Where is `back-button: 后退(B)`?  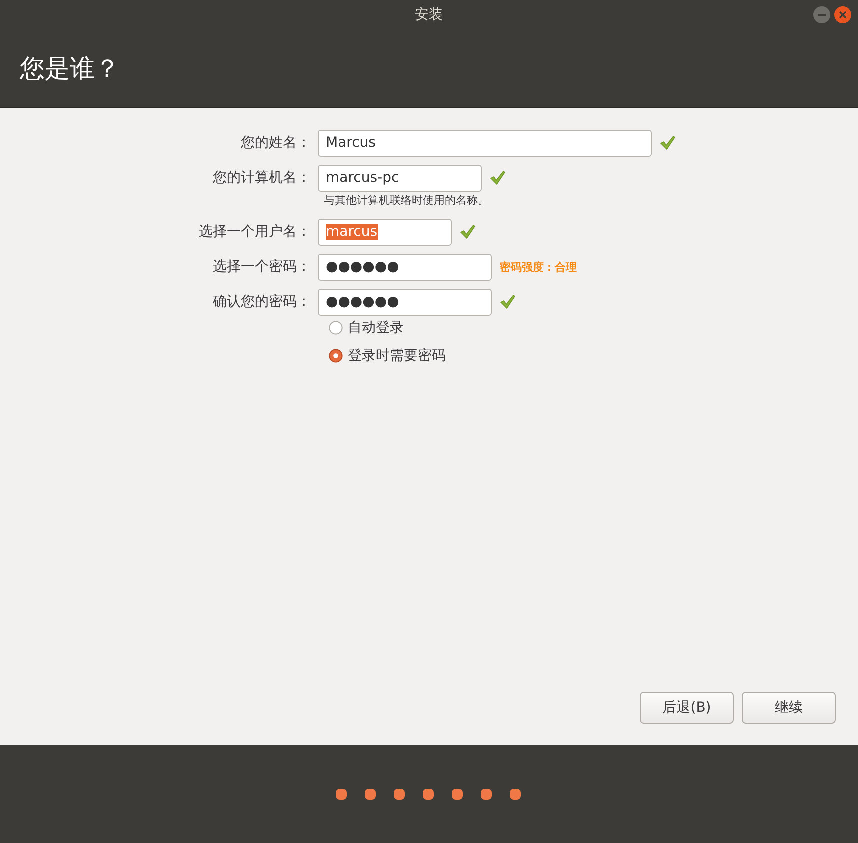 back-button: 后退(B) is located at coordinates (687, 708).